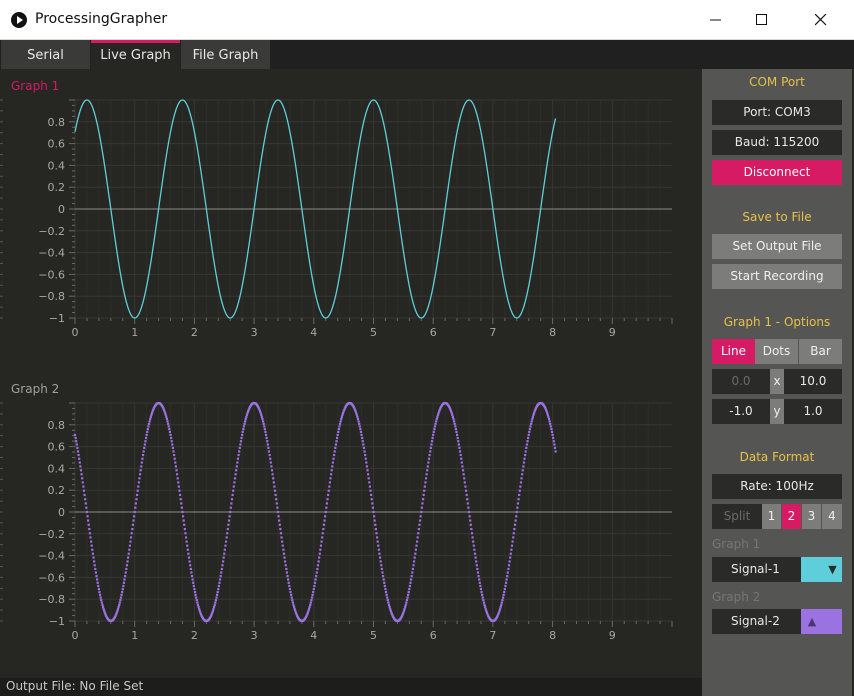 The height and width of the screenshot is (696, 854). What do you see at coordinates (777, 569) in the screenshot?
I see `graph1-signal-dropdown: Signal-1 ▼` at bounding box center [777, 569].